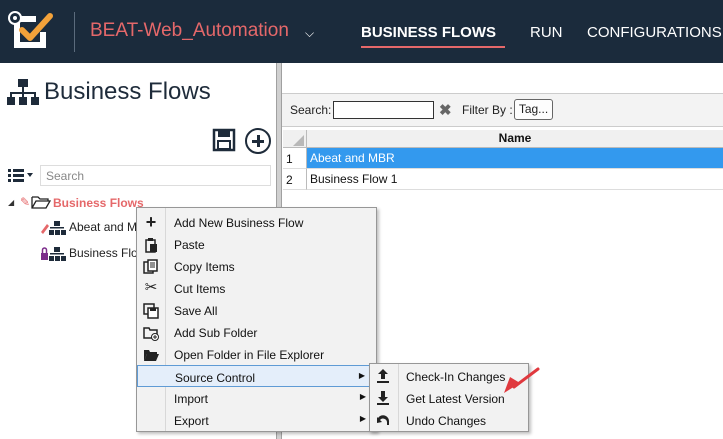  Describe the element at coordinates (151, 311) in the screenshot. I see `save-all-icon` at that location.